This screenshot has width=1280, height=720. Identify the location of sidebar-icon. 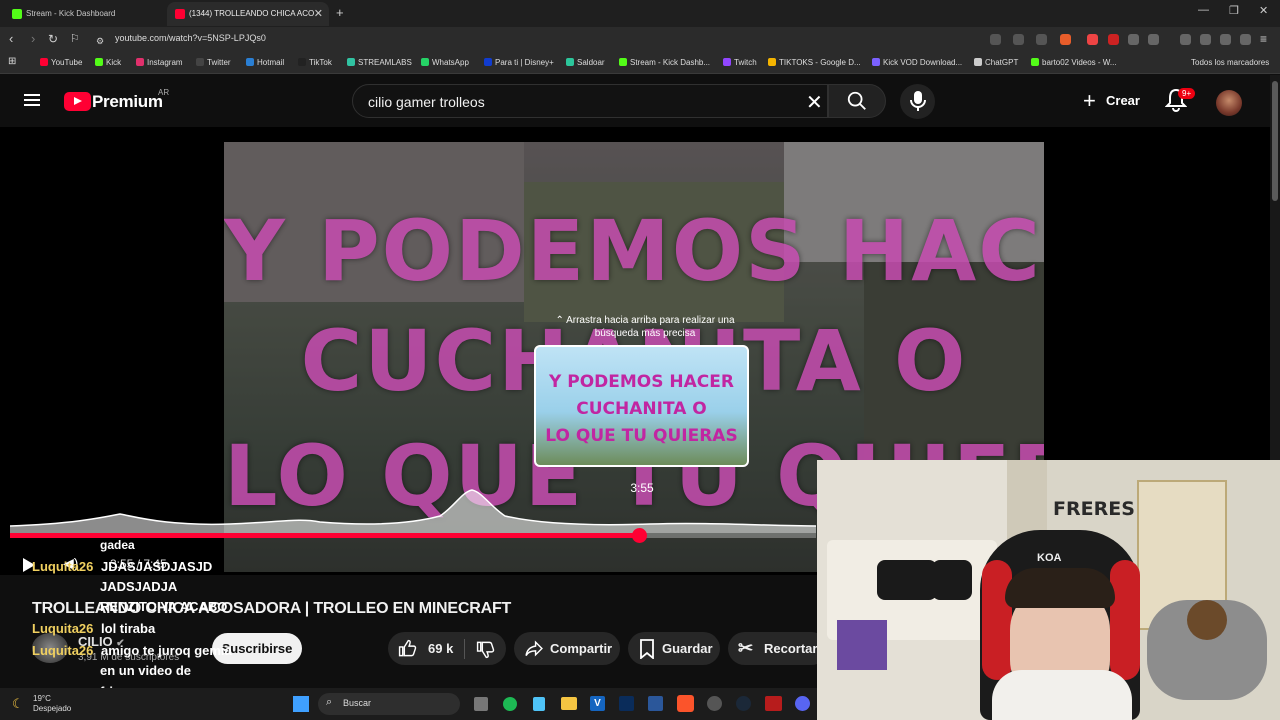
(1153, 39).